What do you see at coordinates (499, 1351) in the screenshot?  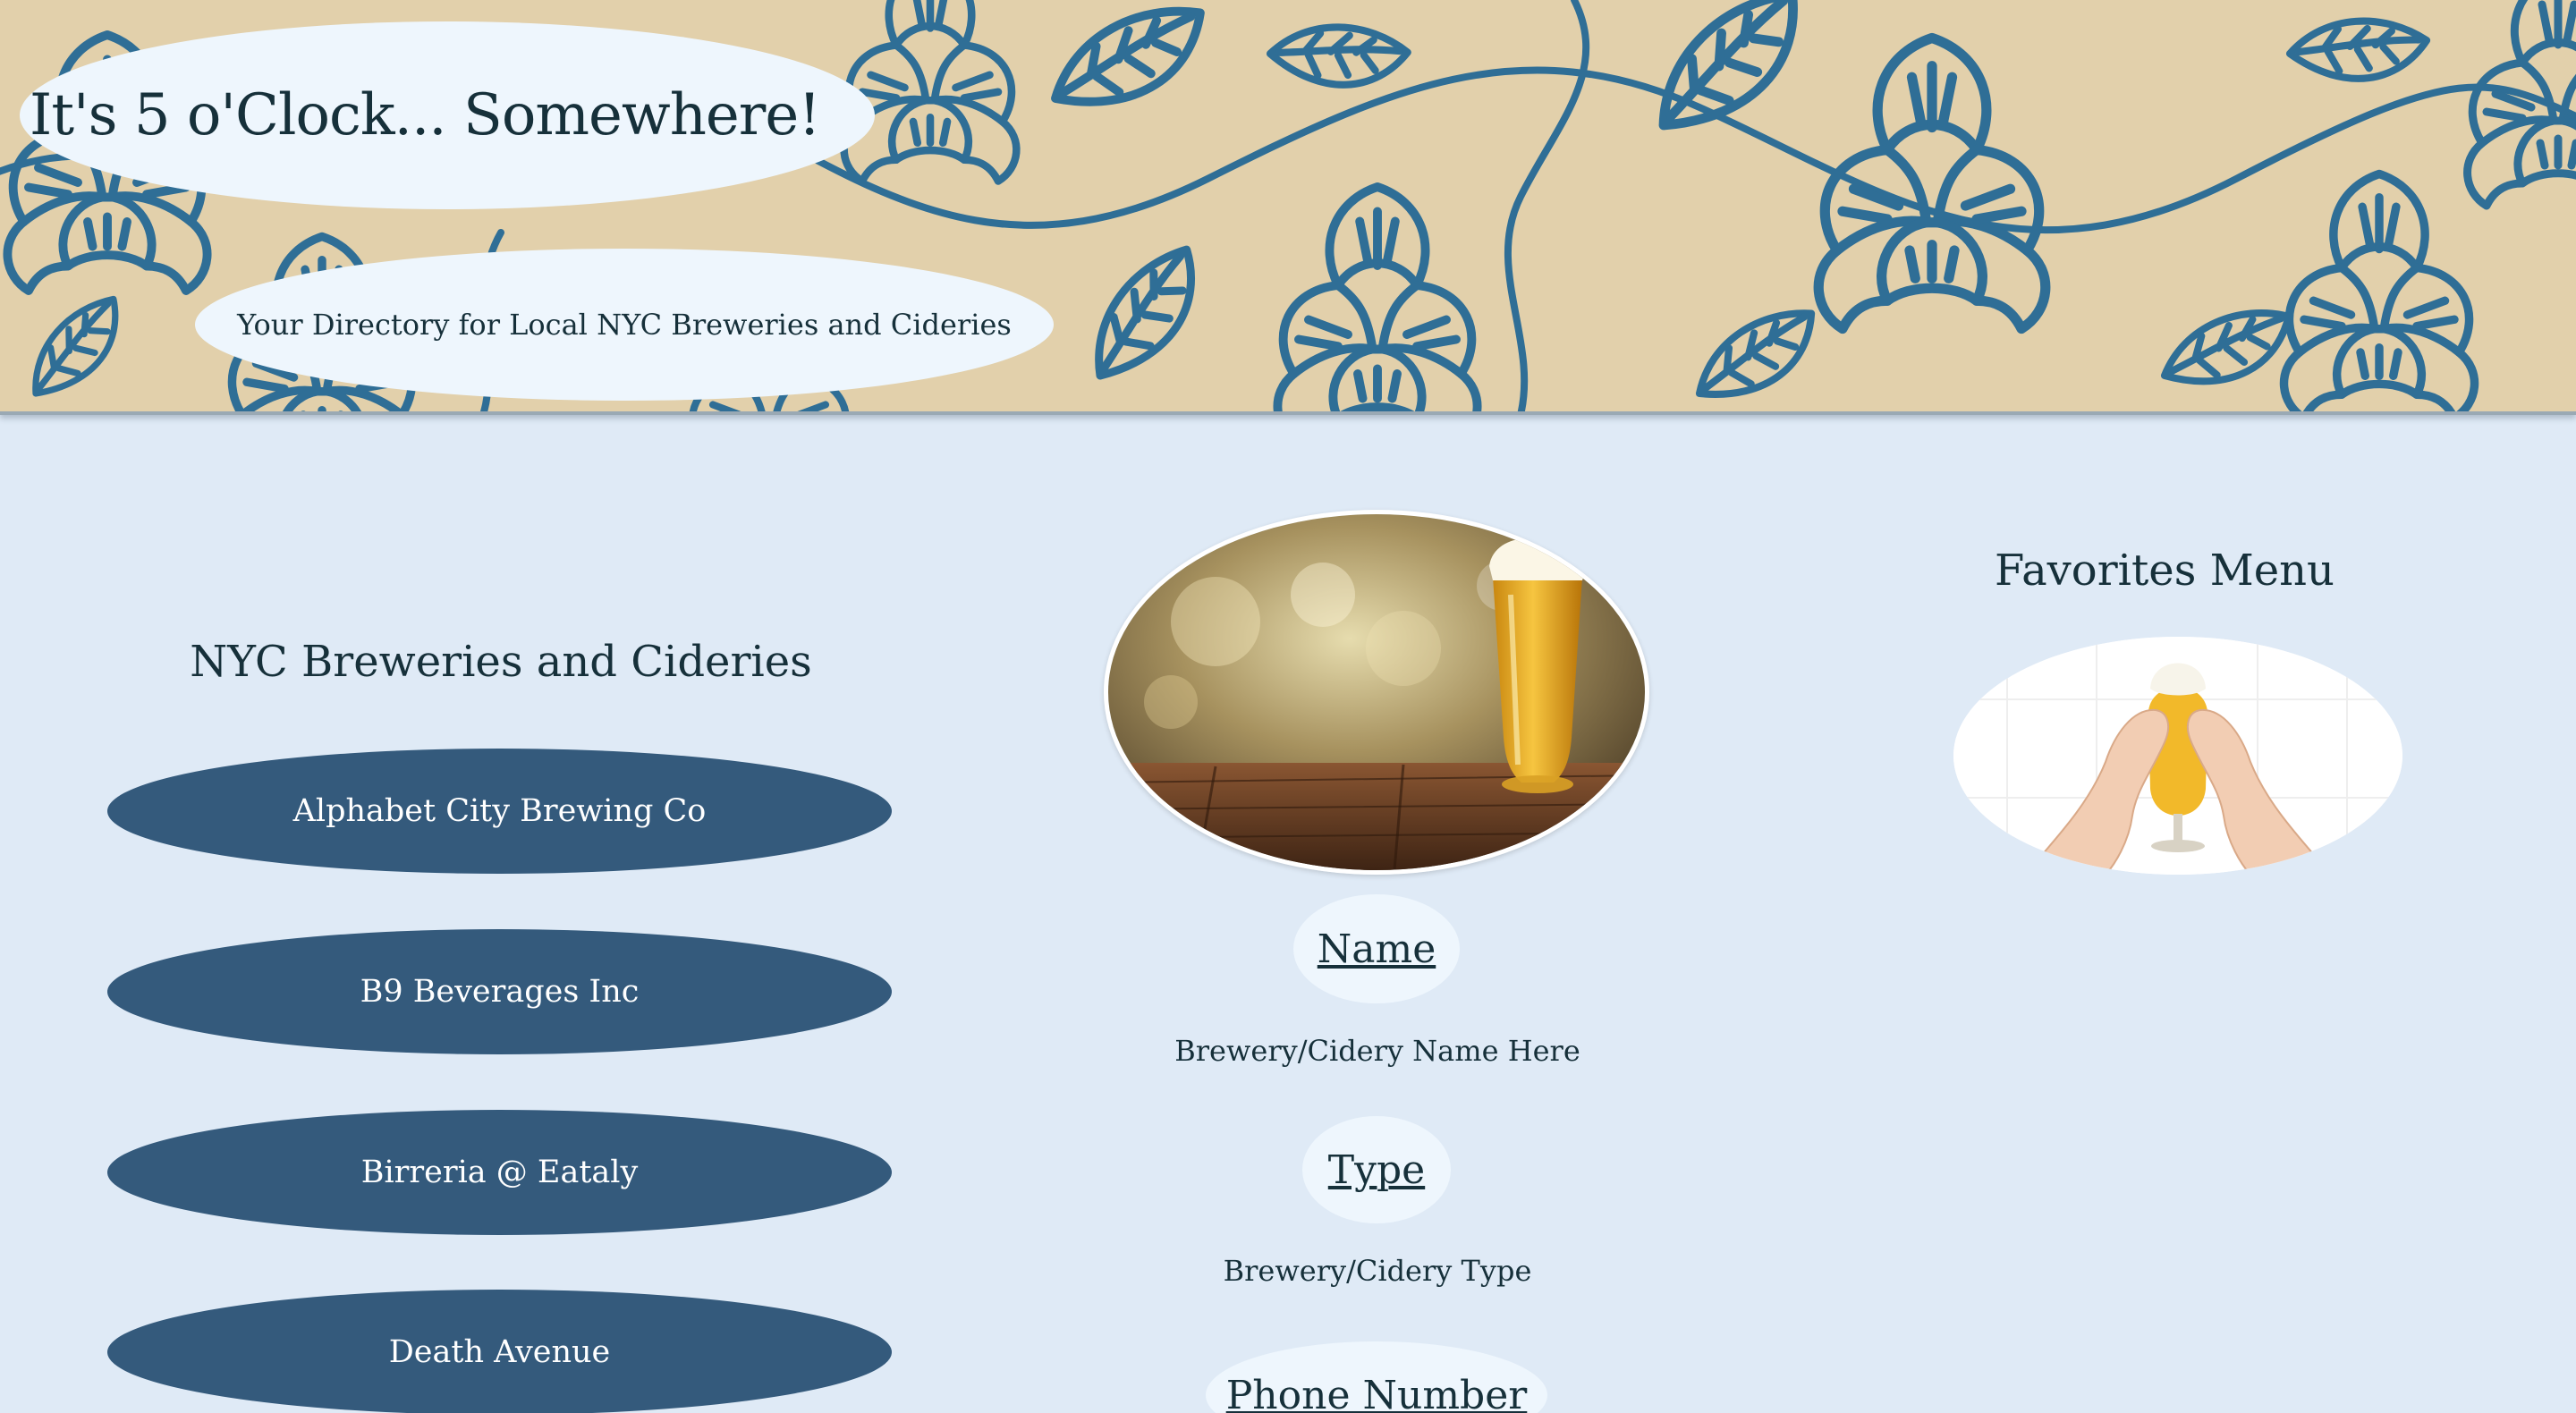 I see `brewery-button-death-avenue: Death Avenue` at bounding box center [499, 1351].